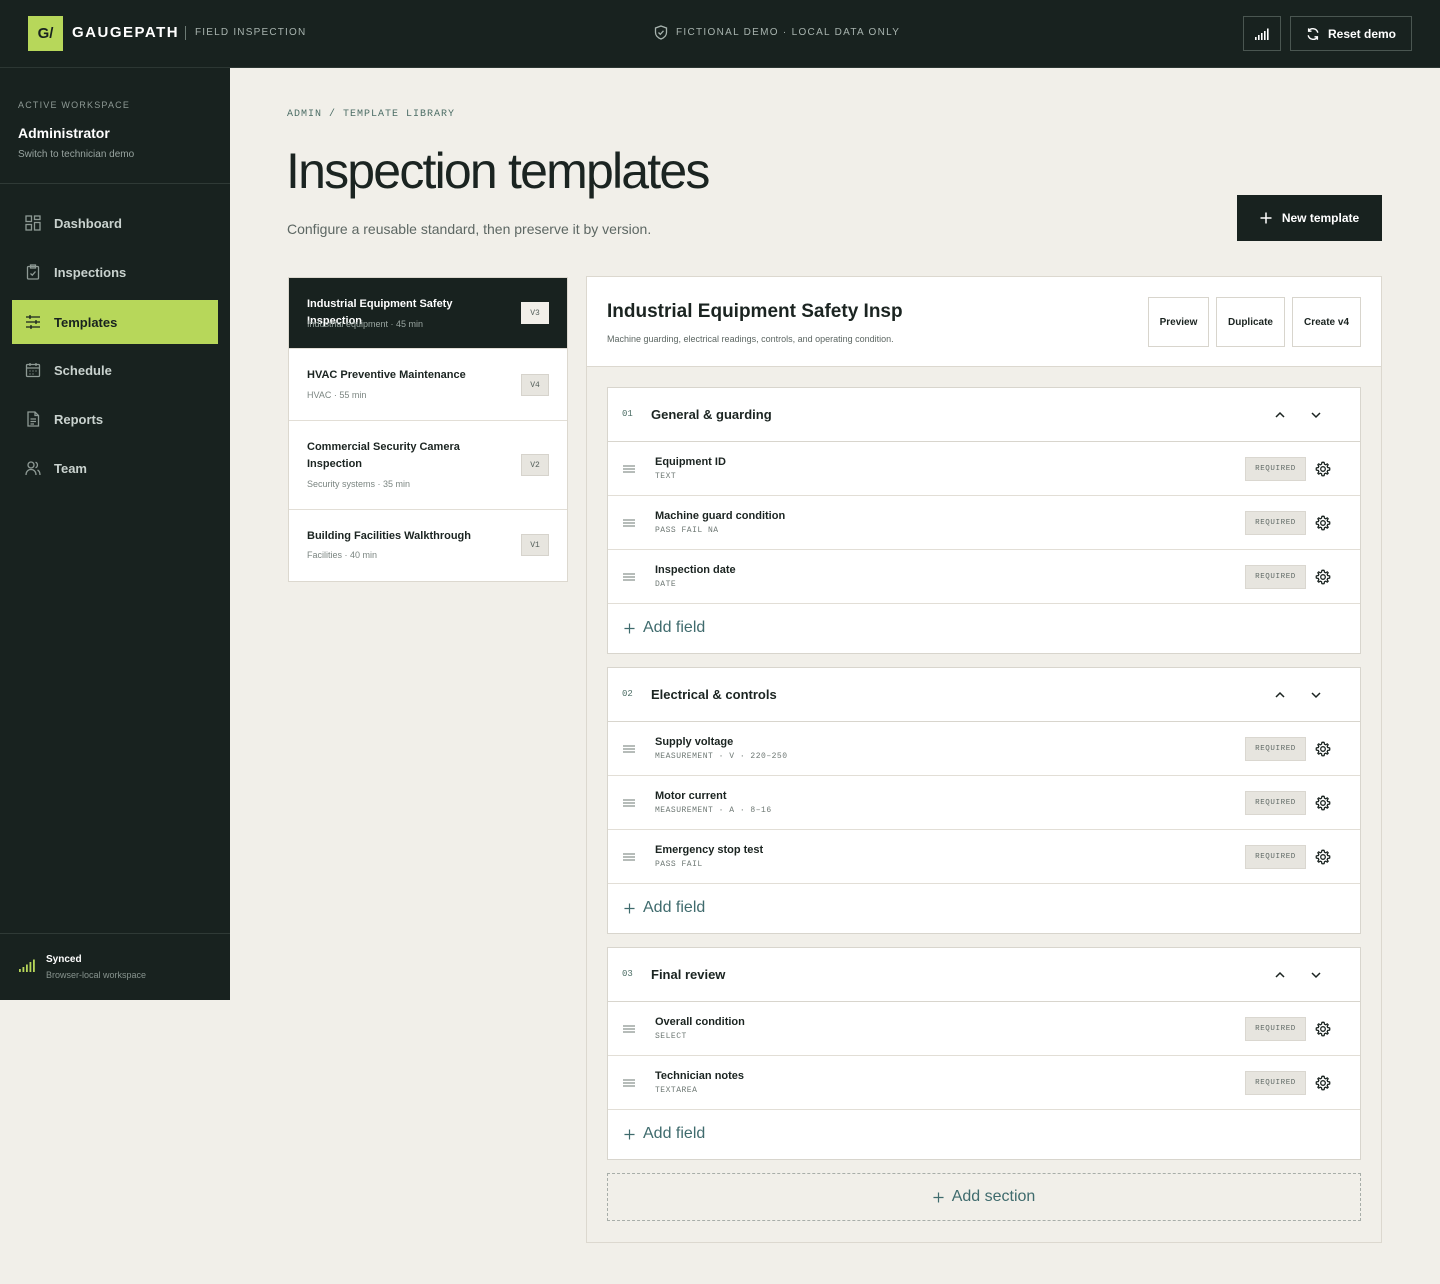 The height and width of the screenshot is (1284, 1440). What do you see at coordinates (984, 469) in the screenshot?
I see `field-row: Equipment ID TEXT REQUIRED` at bounding box center [984, 469].